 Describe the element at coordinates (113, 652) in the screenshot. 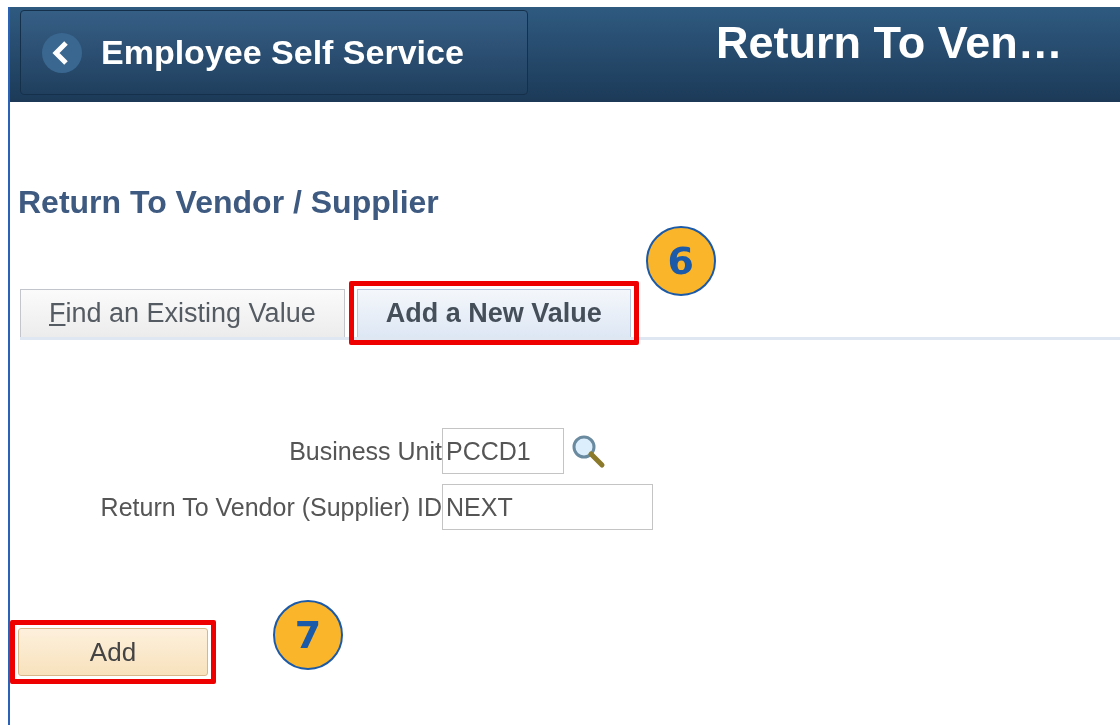

I see `add-button: Add` at that location.